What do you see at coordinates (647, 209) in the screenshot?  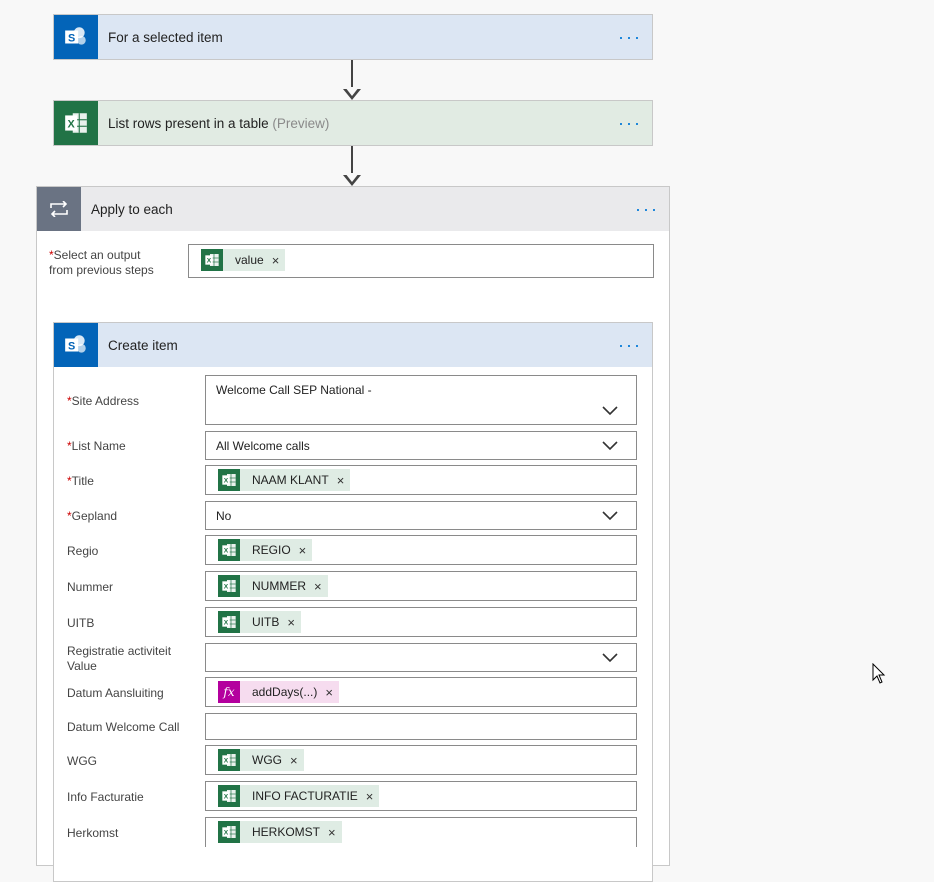 I see `apply-to-each-more-menu-button: ···` at bounding box center [647, 209].